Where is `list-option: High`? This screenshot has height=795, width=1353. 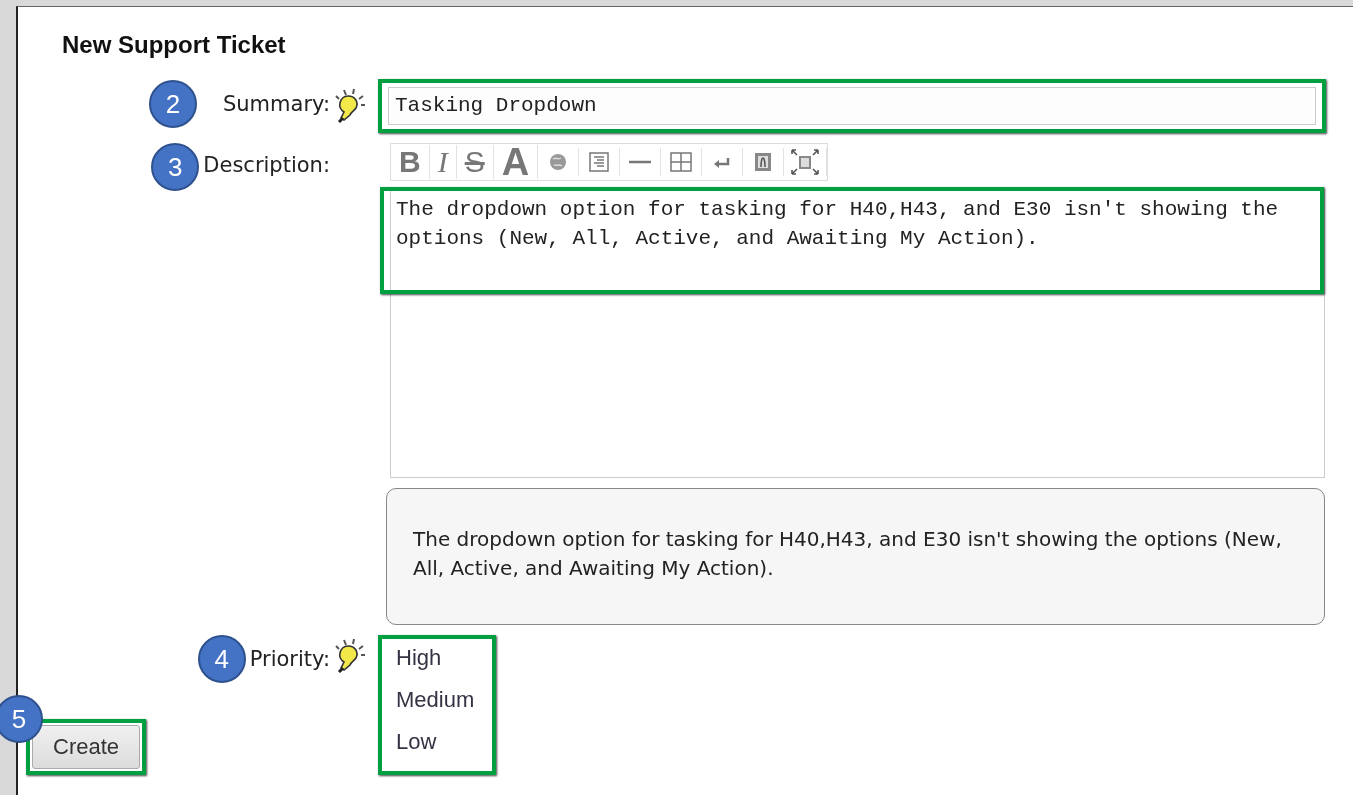 list-option: High is located at coordinates (442, 666).